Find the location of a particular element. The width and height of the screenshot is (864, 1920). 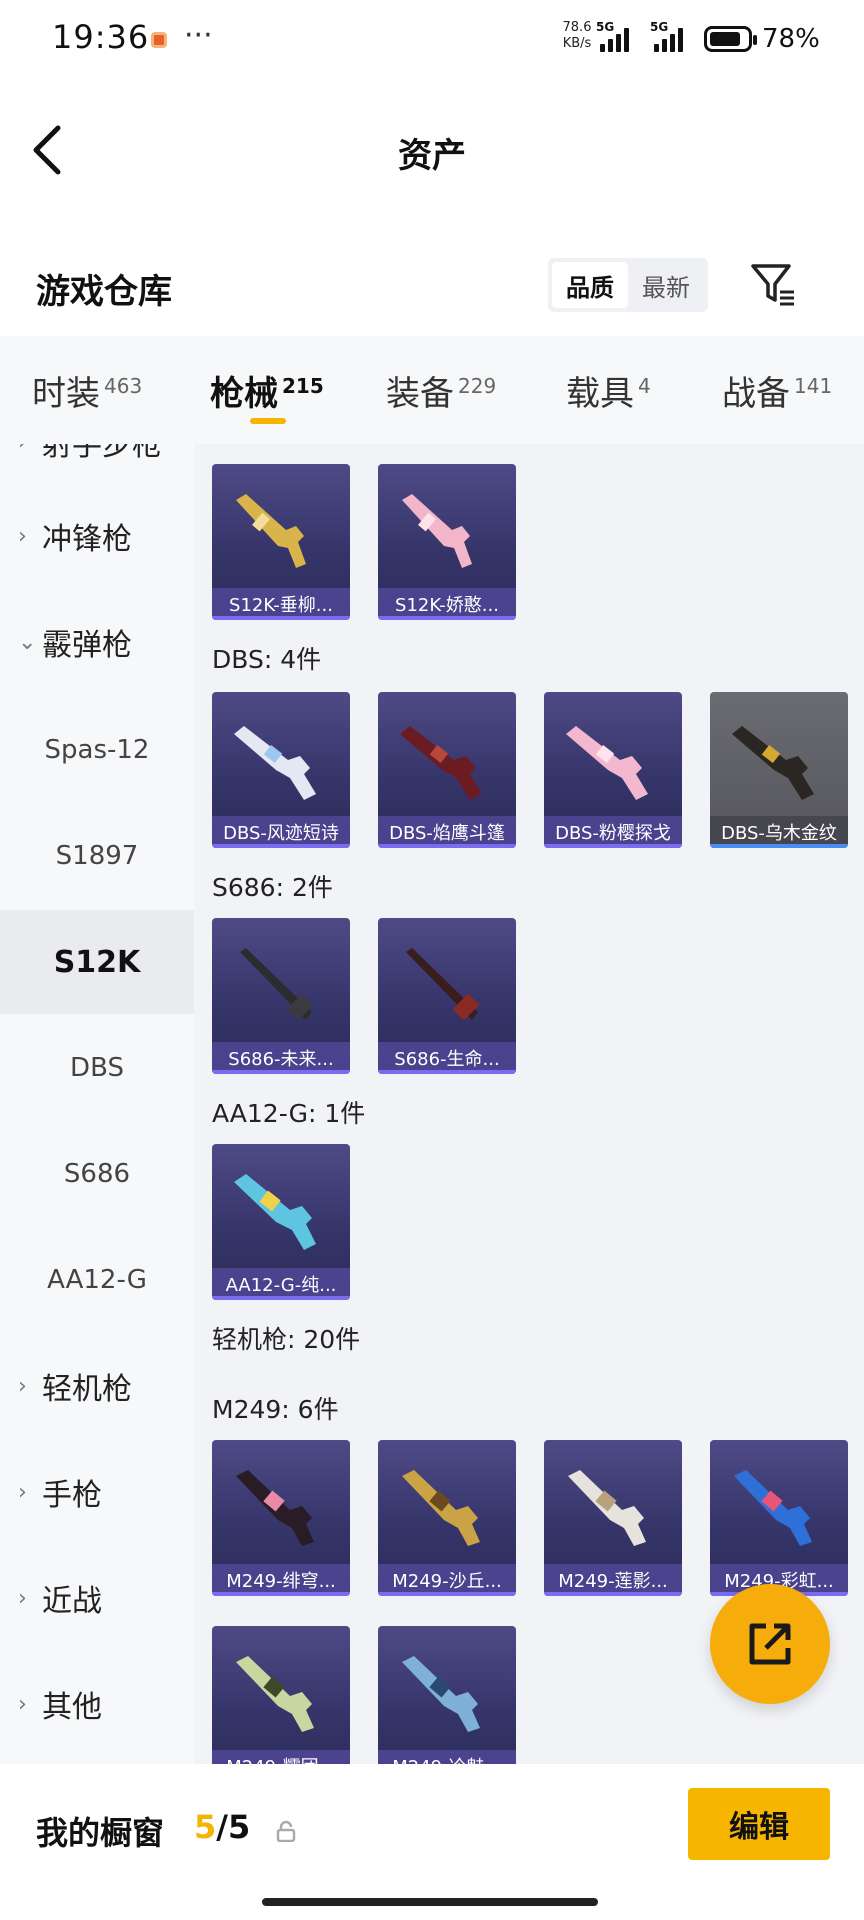

sidebar-sub-s1897: S1897 is located at coordinates (97, 856).